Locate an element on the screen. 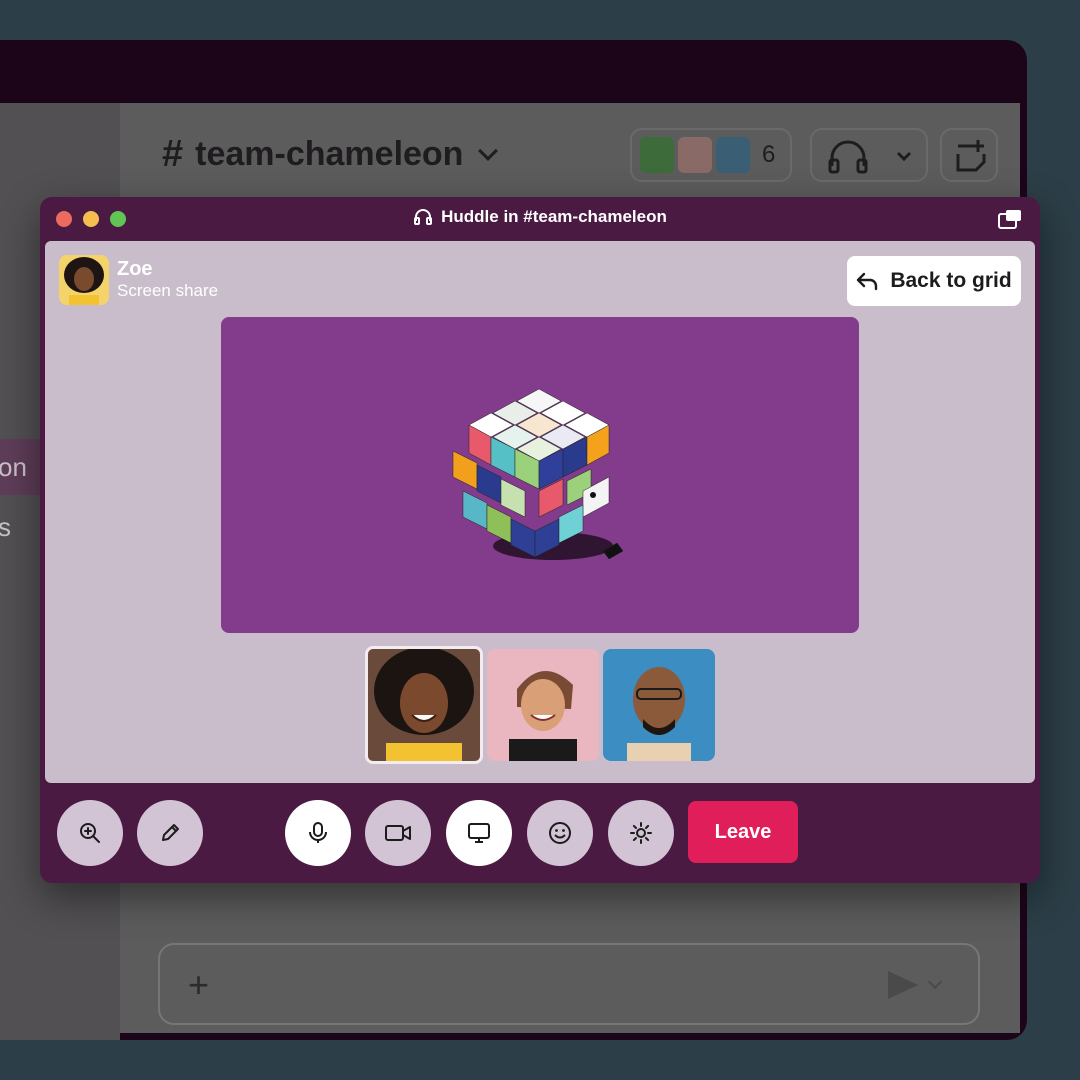  channel-name: team-chameleon is located at coordinates (329, 154).